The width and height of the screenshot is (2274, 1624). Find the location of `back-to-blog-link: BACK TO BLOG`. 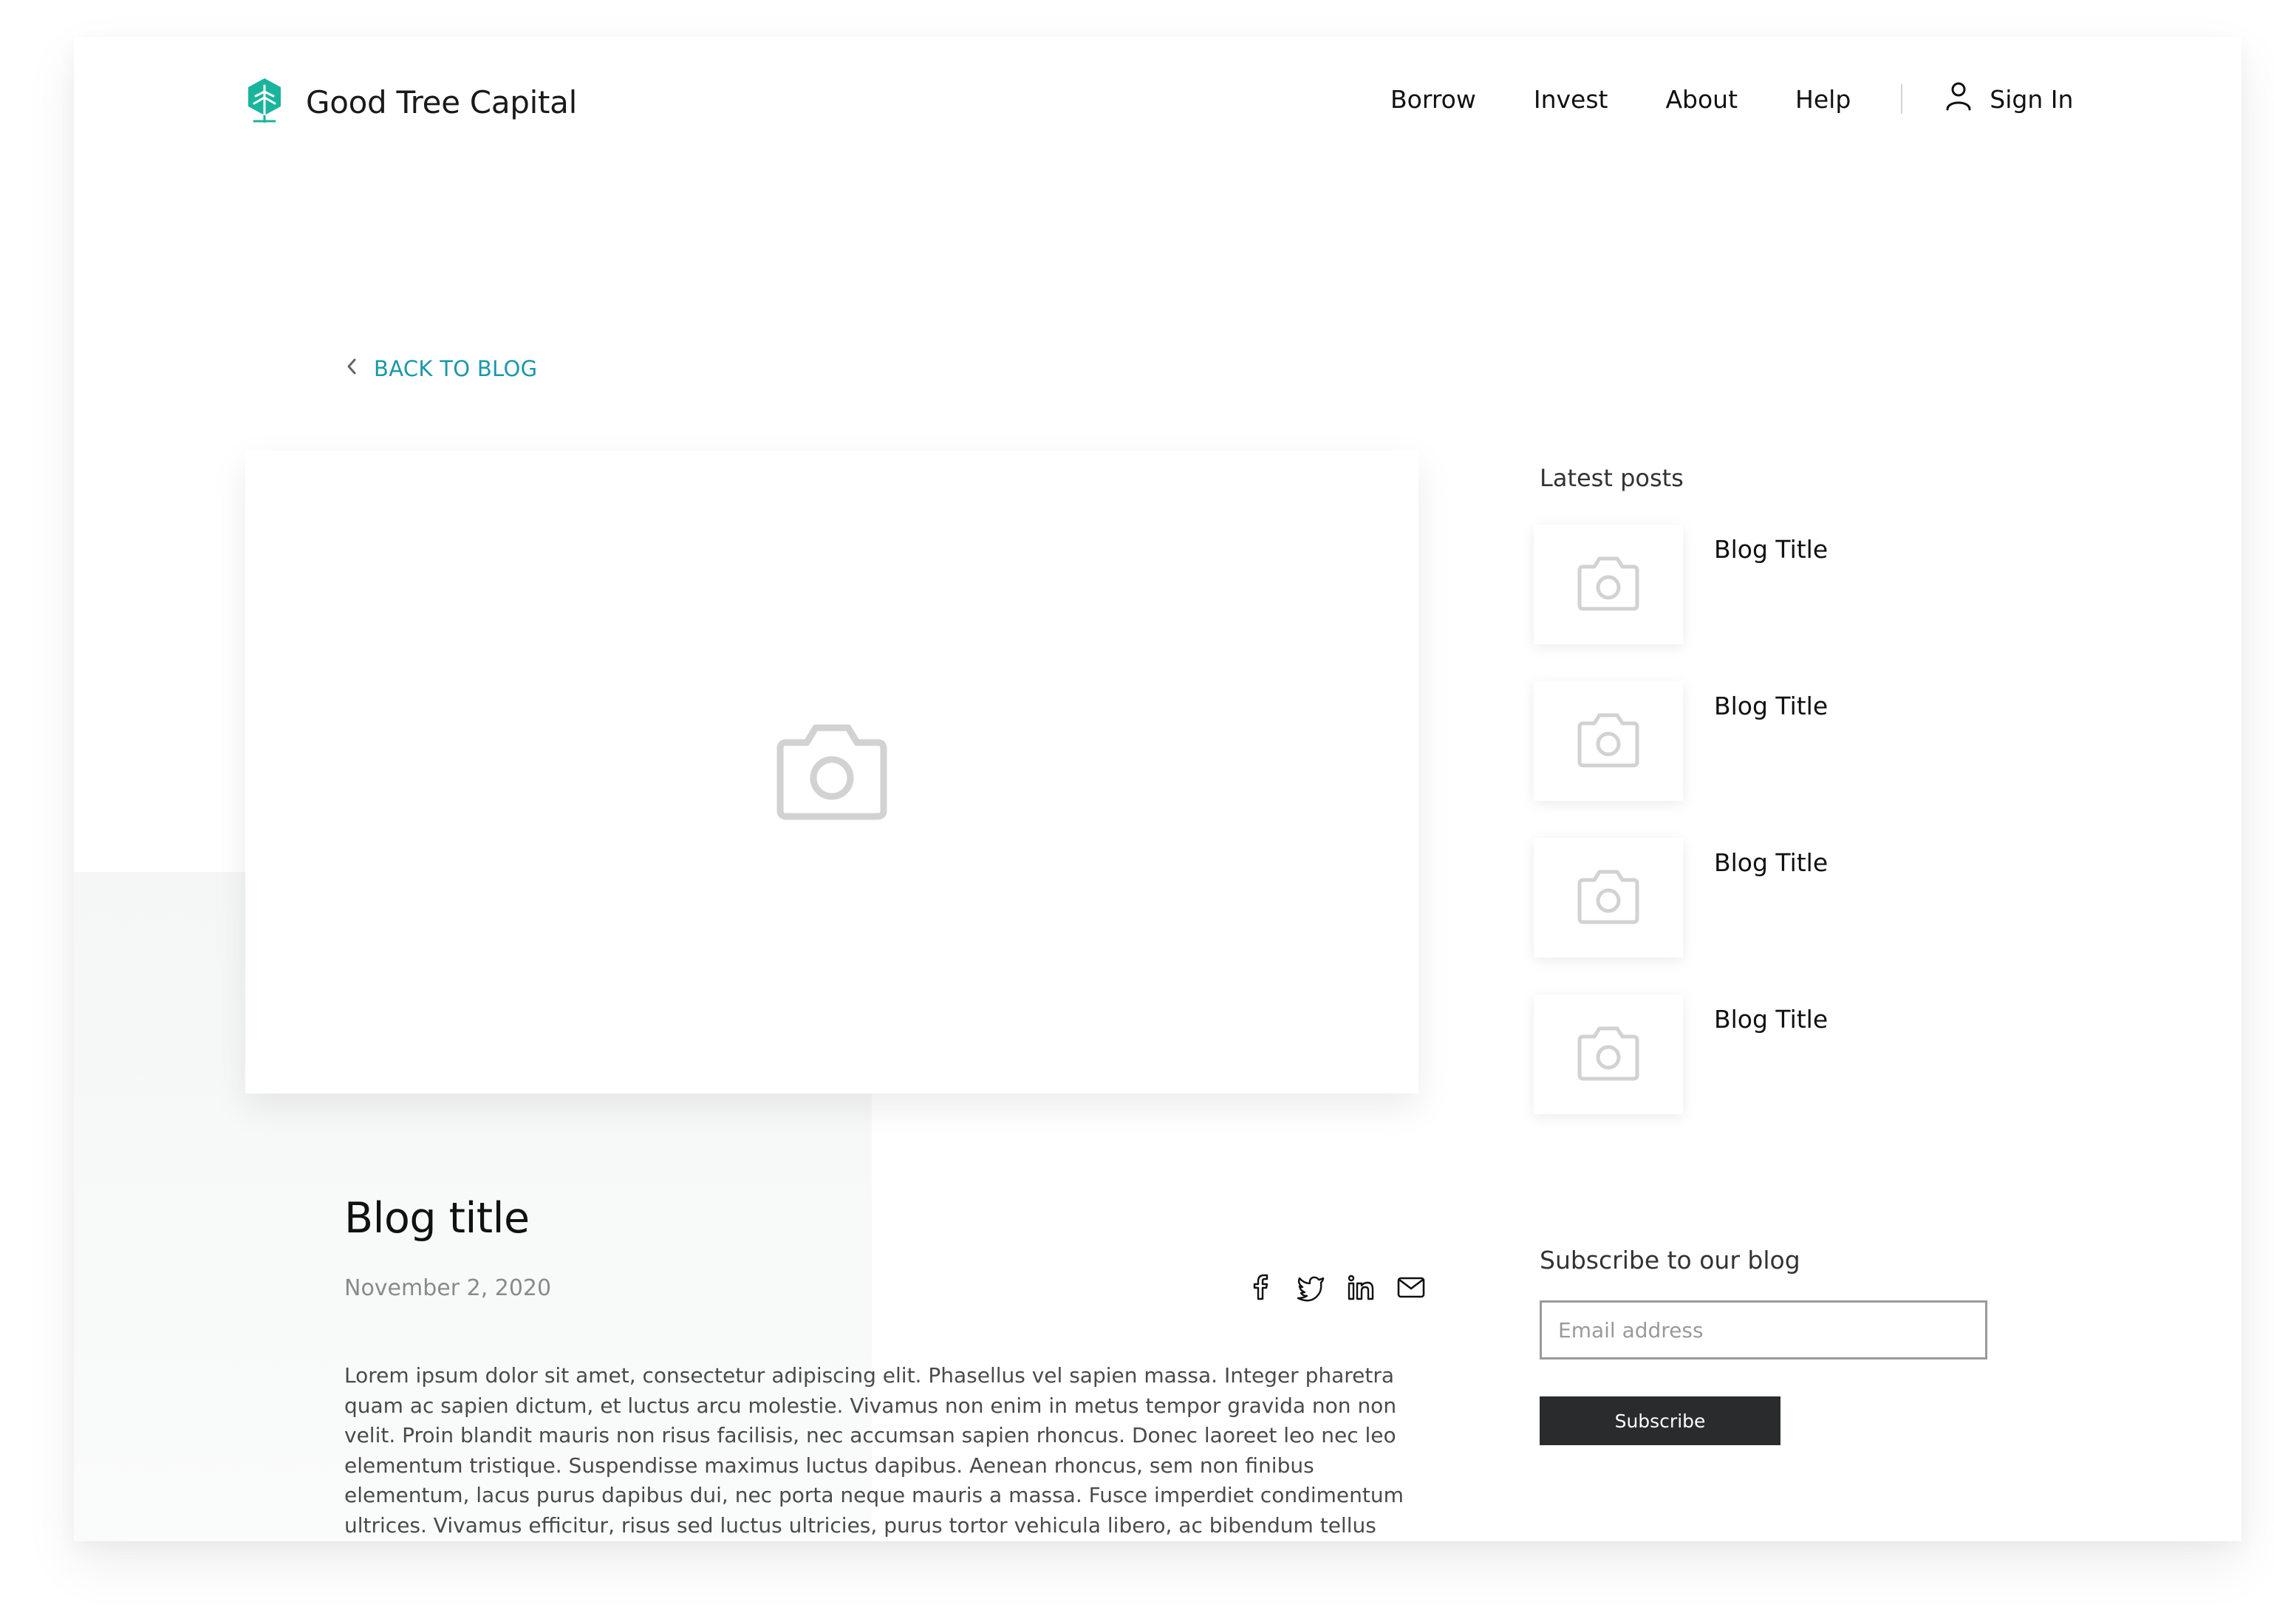

back-to-blog-link: BACK TO BLOG is located at coordinates (440, 368).